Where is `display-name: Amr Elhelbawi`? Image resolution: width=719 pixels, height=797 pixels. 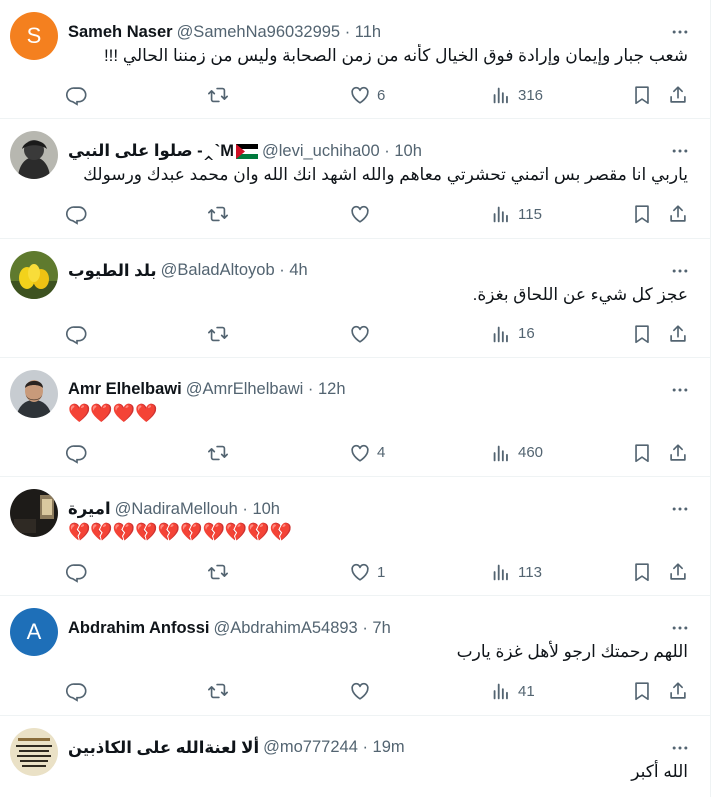
display-name: Amr Elhelbawi is located at coordinates (125, 389).